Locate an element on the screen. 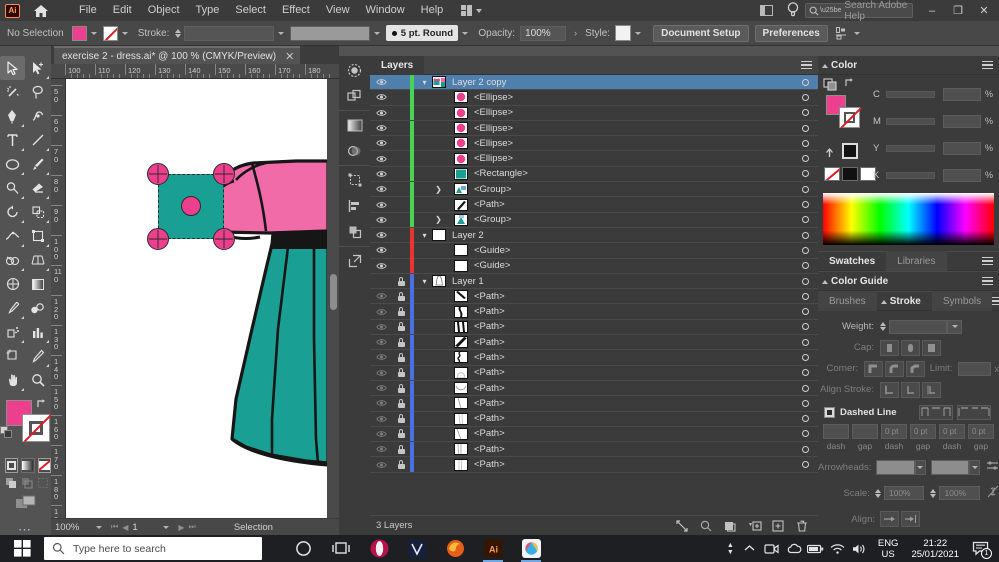 The height and width of the screenshot is (562, 999). limit-input is located at coordinates (974, 368).